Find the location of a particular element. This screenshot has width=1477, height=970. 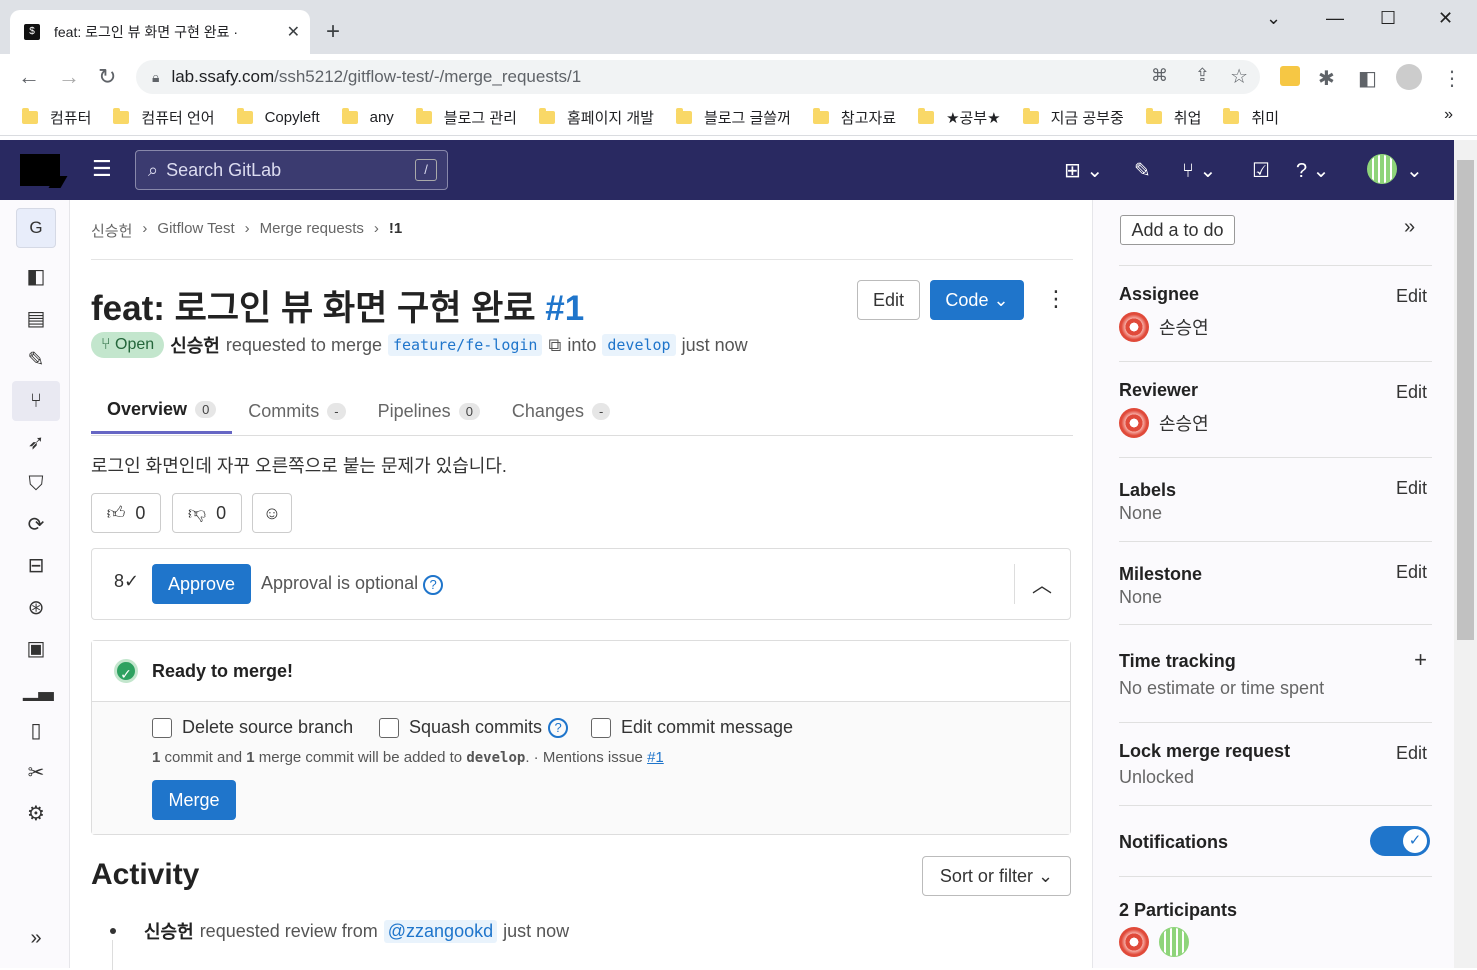

cicd-icon: ➶ is located at coordinates (36, 443).